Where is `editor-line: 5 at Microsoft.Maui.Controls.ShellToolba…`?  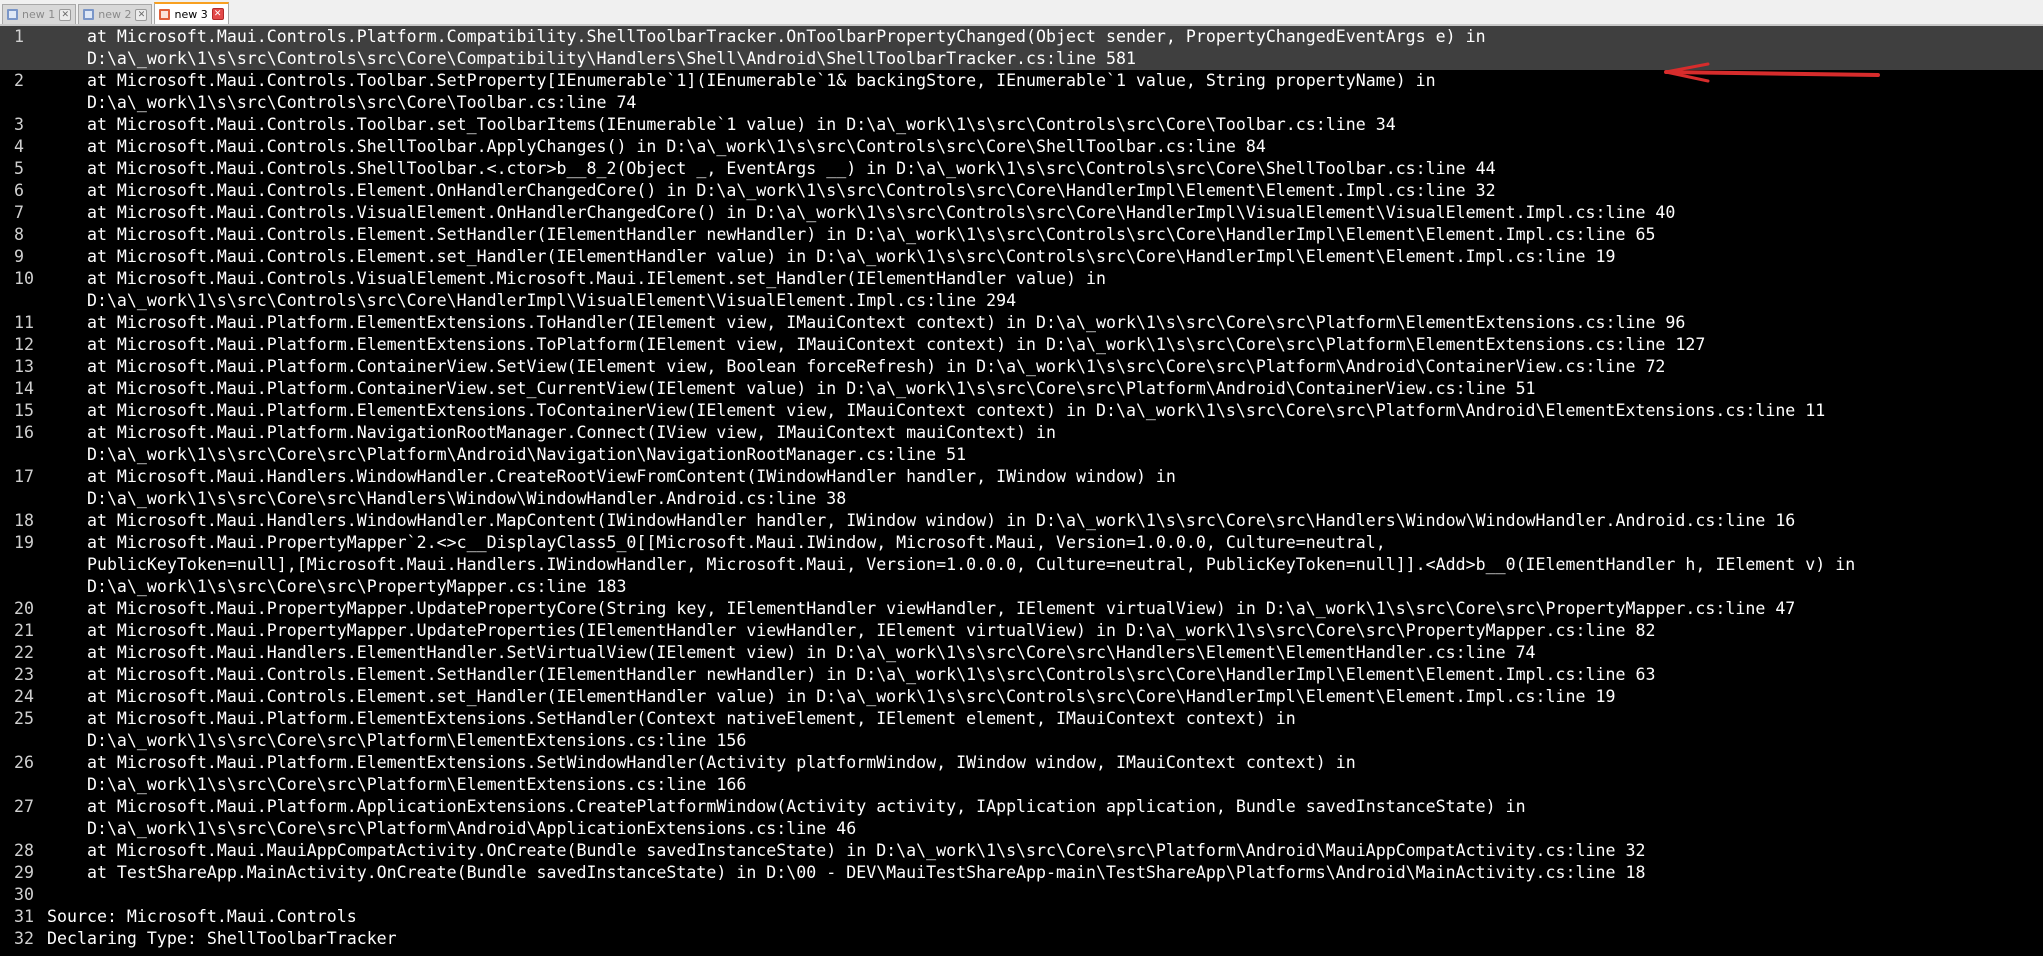 editor-line: 5 at Microsoft.Maui.Controls.ShellToolba… is located at coordinates (1021, 169).